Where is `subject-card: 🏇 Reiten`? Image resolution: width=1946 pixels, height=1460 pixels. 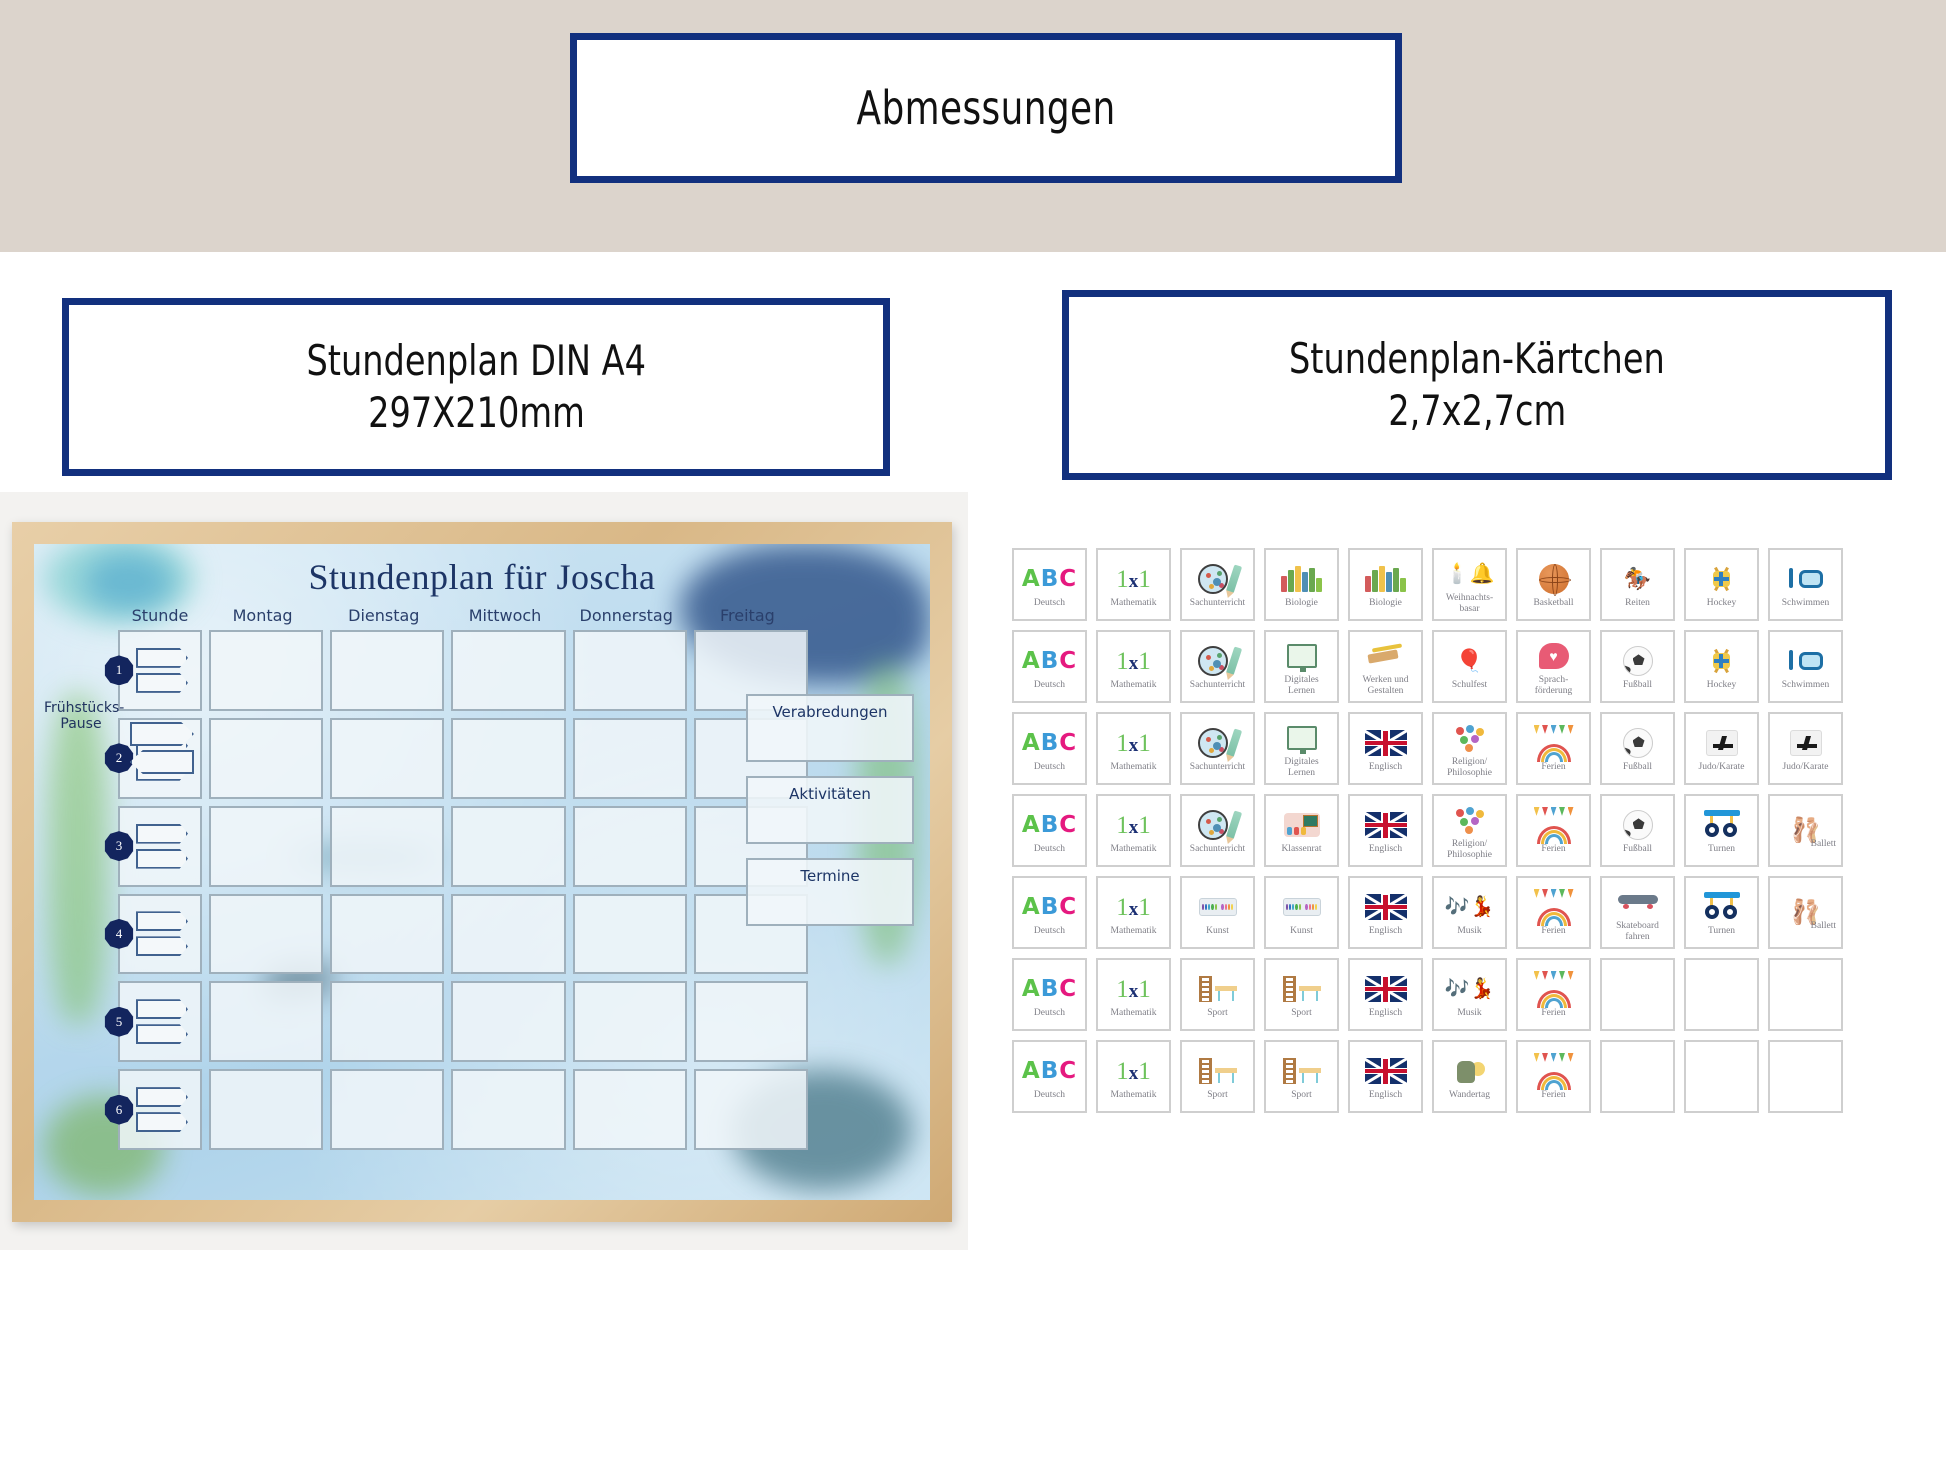 subject-card: 🏇 Reiten is located at coordinates (1637, 584).